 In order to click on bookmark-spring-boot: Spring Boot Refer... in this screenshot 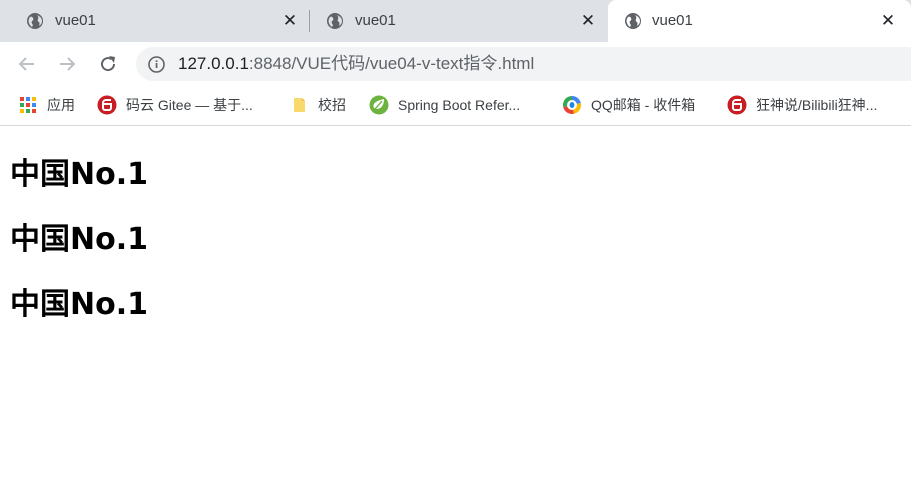, I will do `click(444, 105)`.